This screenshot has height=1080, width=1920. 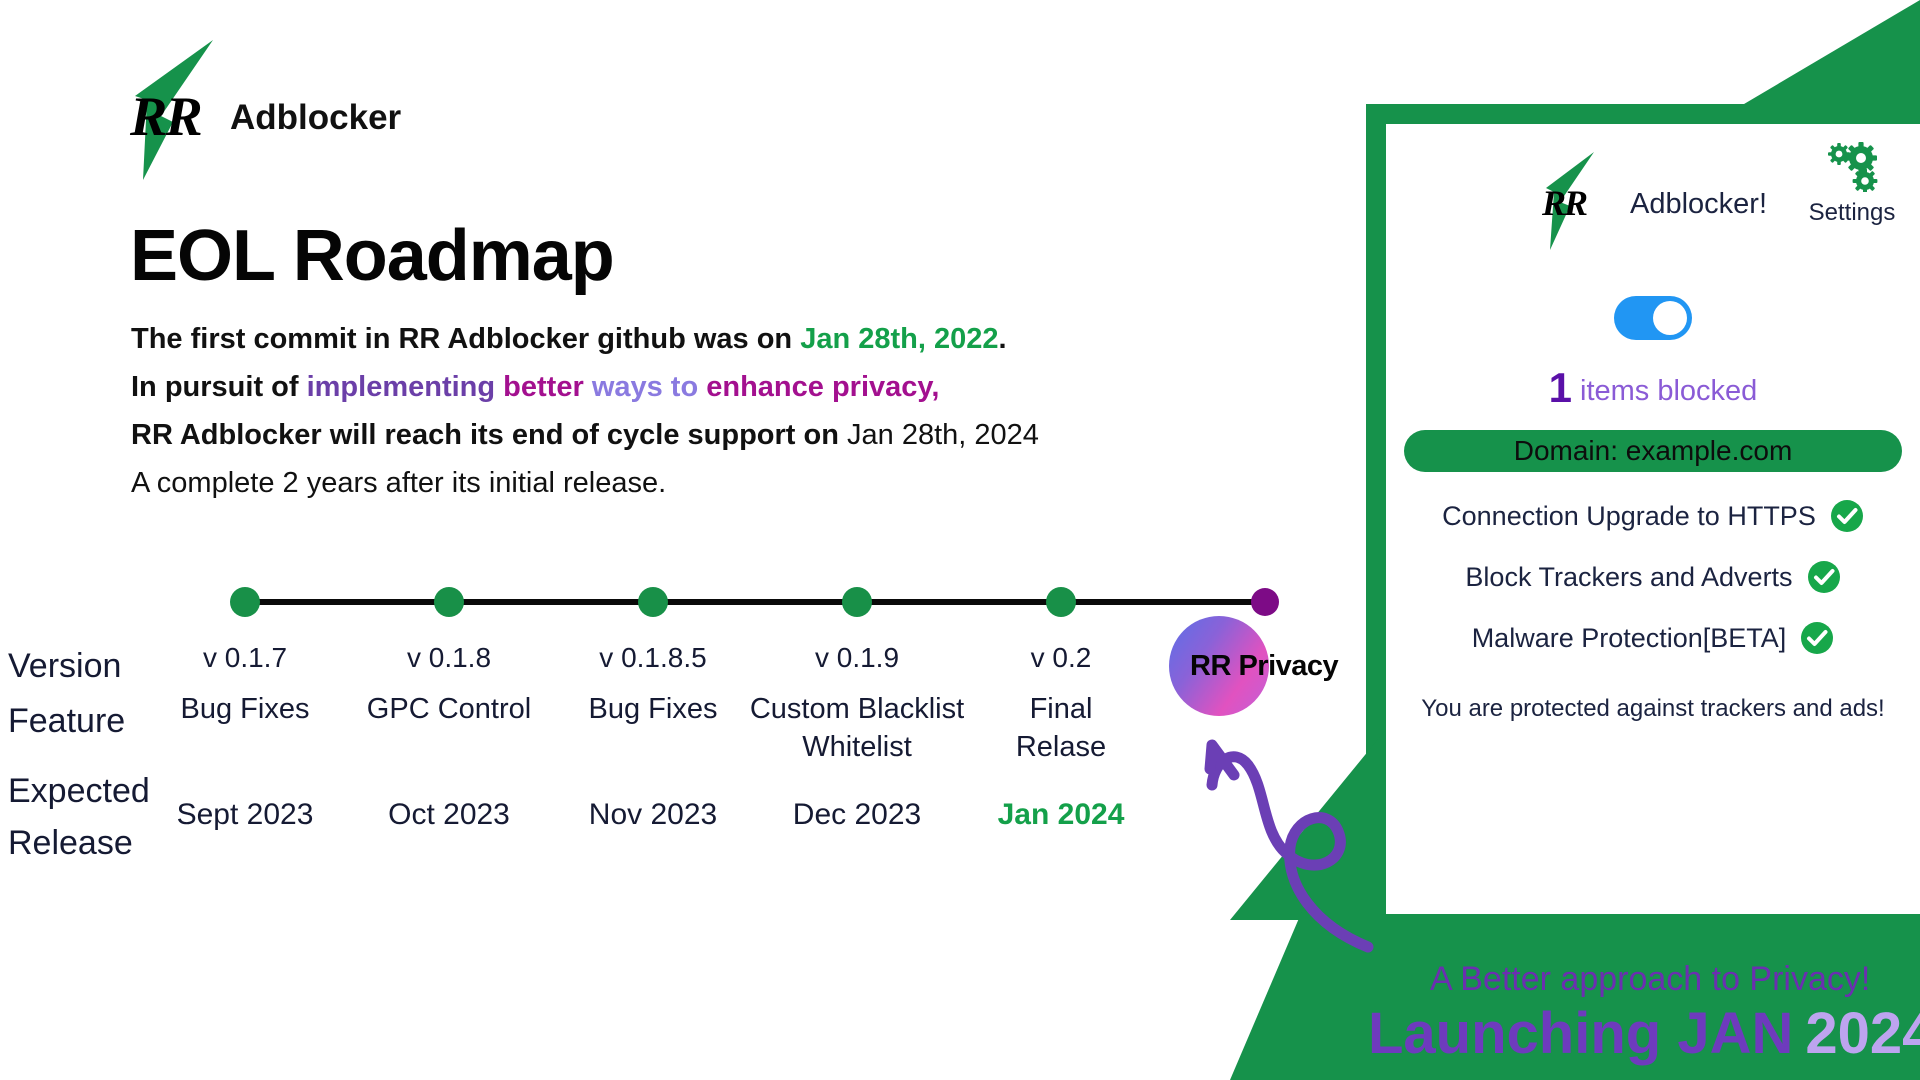 I want to click on timeline-version: v 0.1.9, so click(x=857, y=657).